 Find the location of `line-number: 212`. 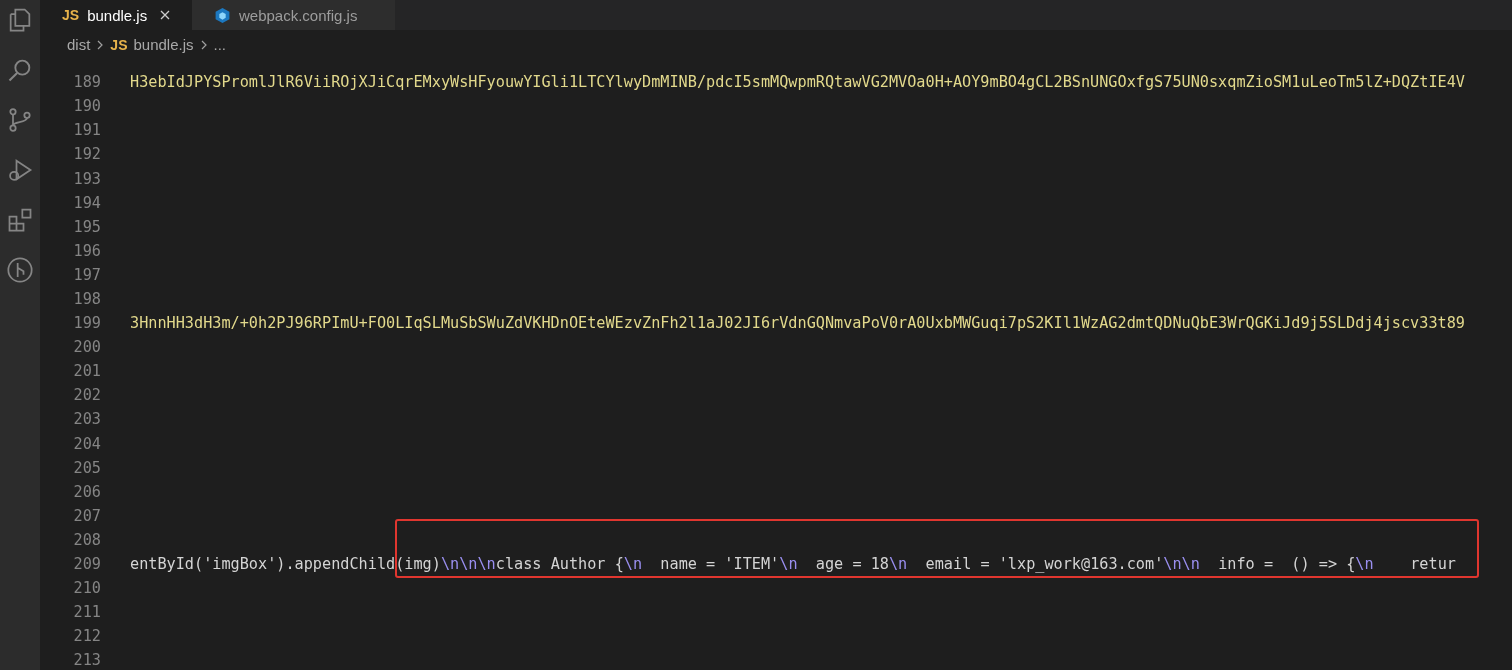

line-number: 212 is located at coordinates (86, 636).